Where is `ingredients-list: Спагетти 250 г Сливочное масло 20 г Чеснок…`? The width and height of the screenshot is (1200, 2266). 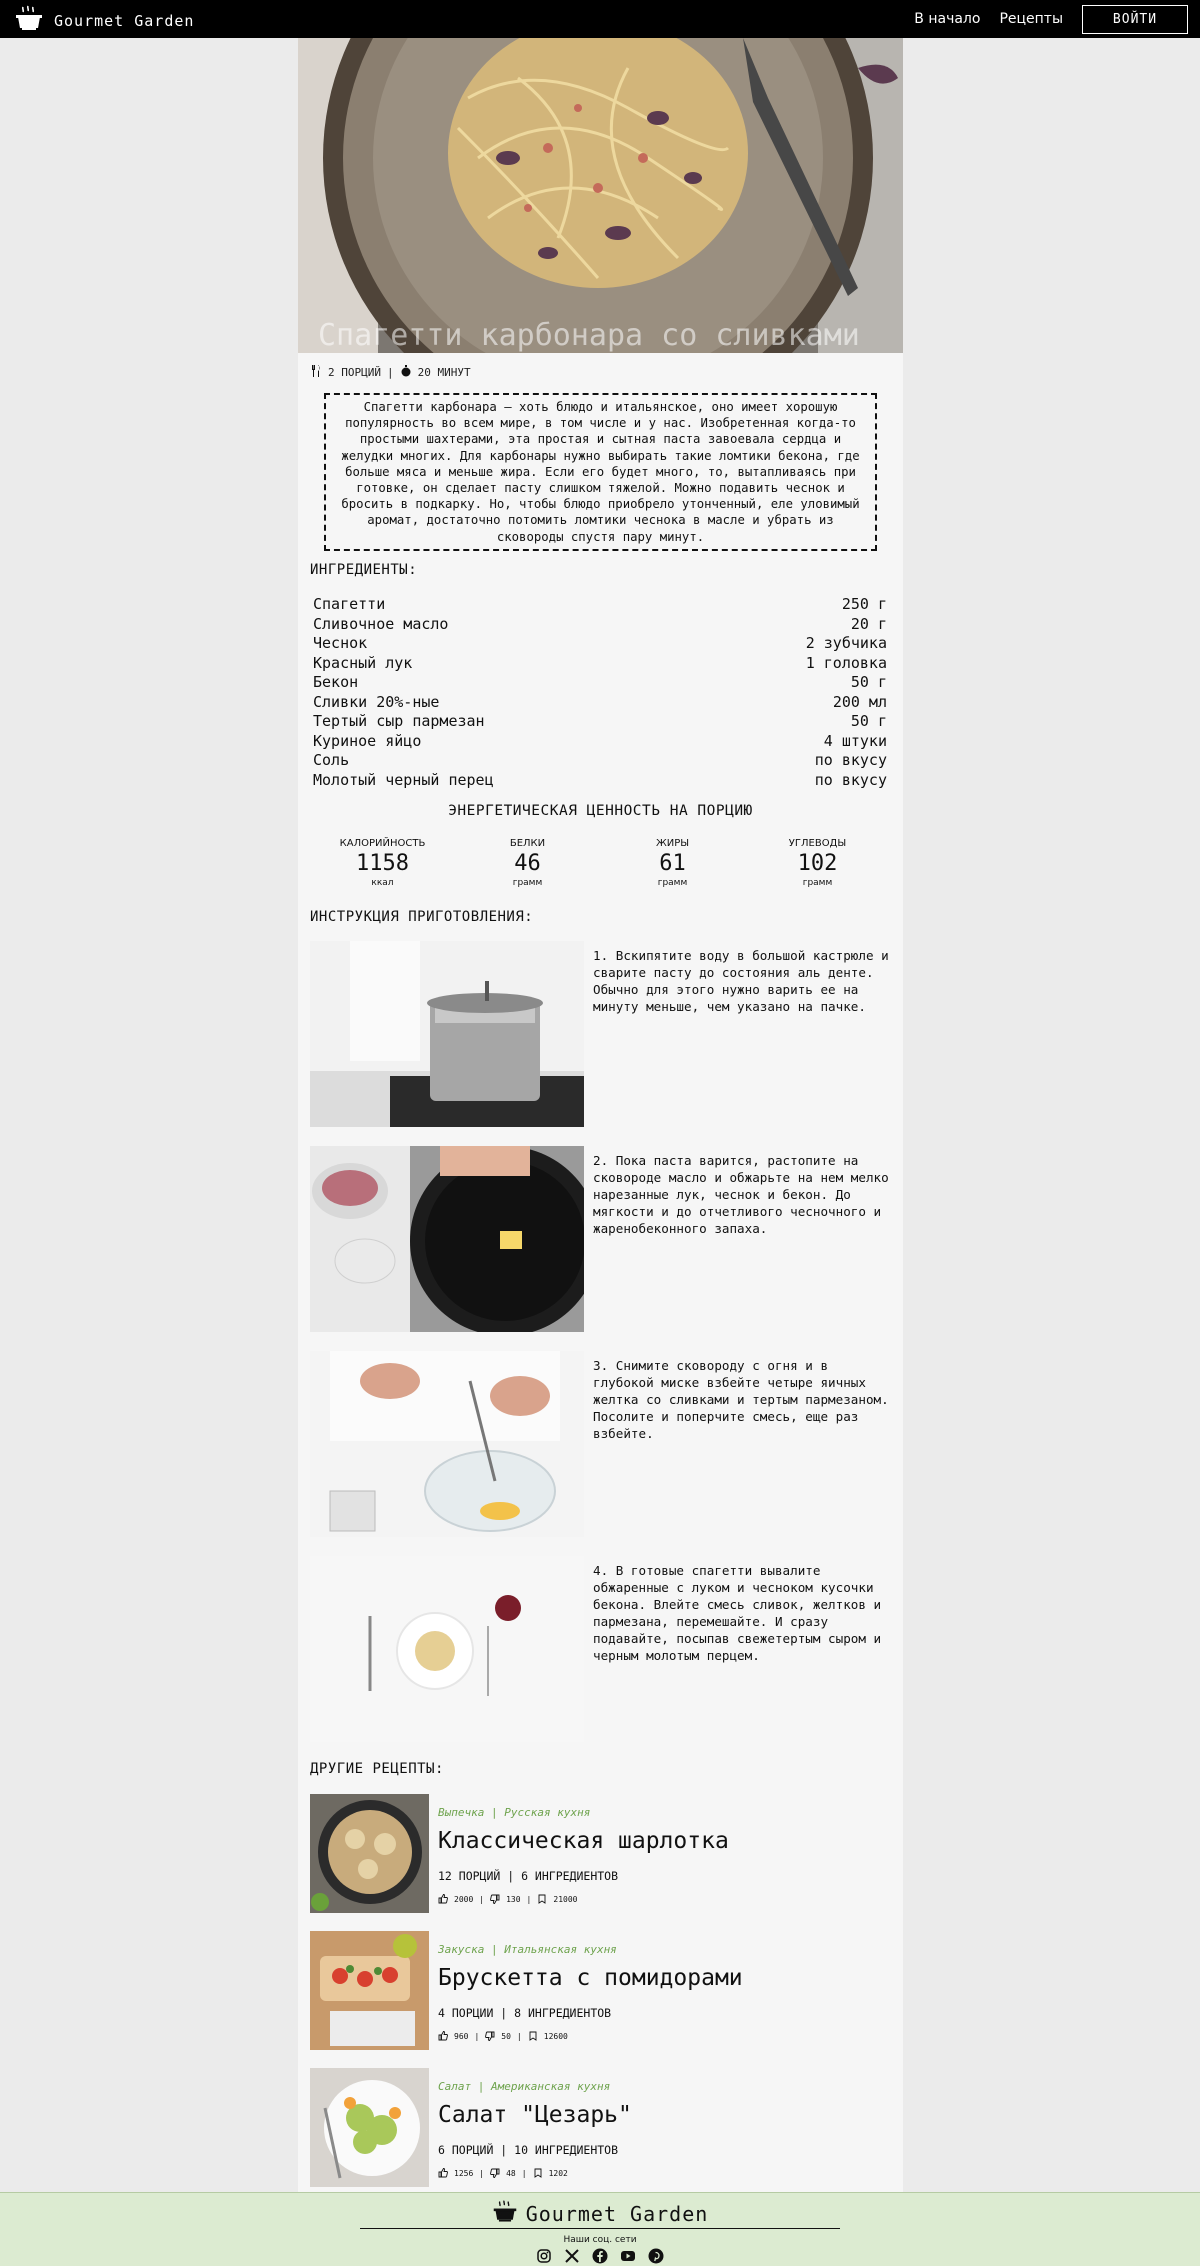 ingredients-list: Спагетти 250 г Сливочное масло 20 г Чеснок… is located at coordinates (600, 692).